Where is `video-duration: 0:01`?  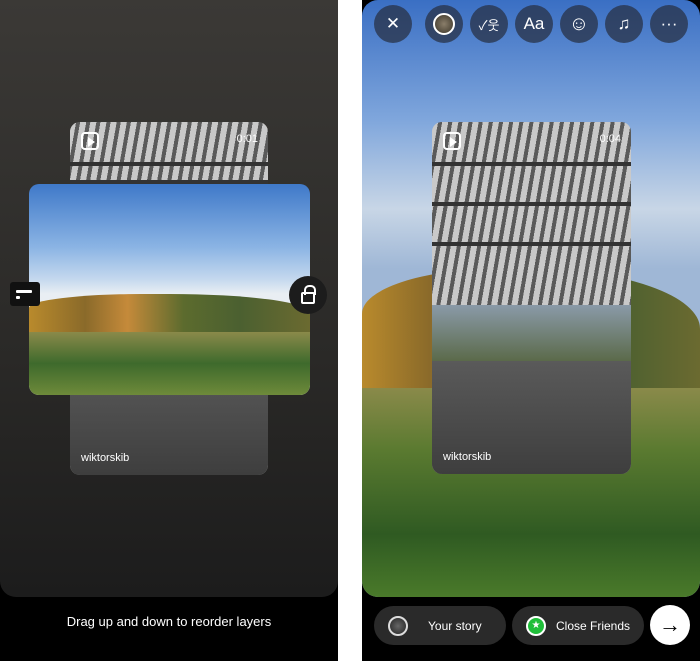
video-duration: 0:01 is located at coordinates (247, 139).